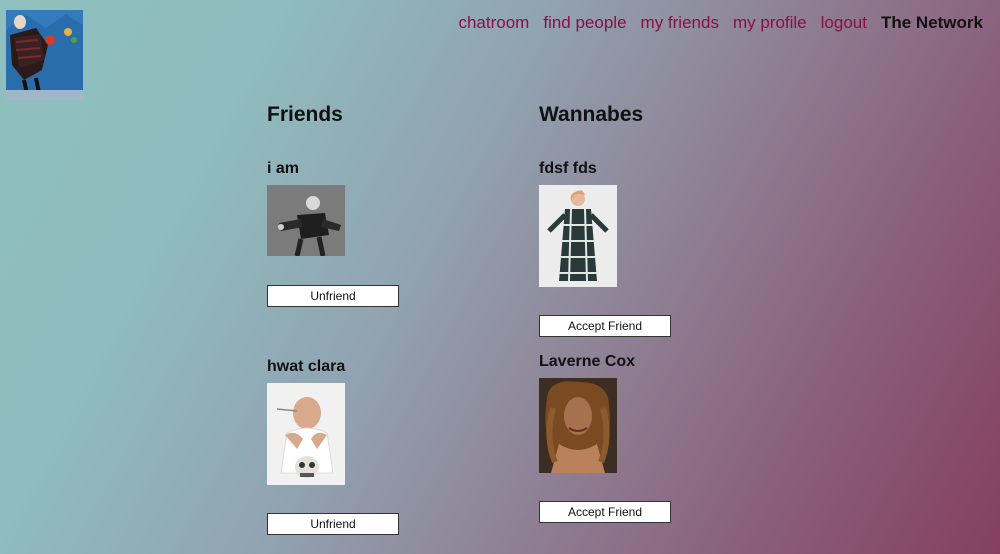 The height and width of the screenshot is (554, 1000). I want to click on nav-link-my-profile: my profile, so click(770, 23).